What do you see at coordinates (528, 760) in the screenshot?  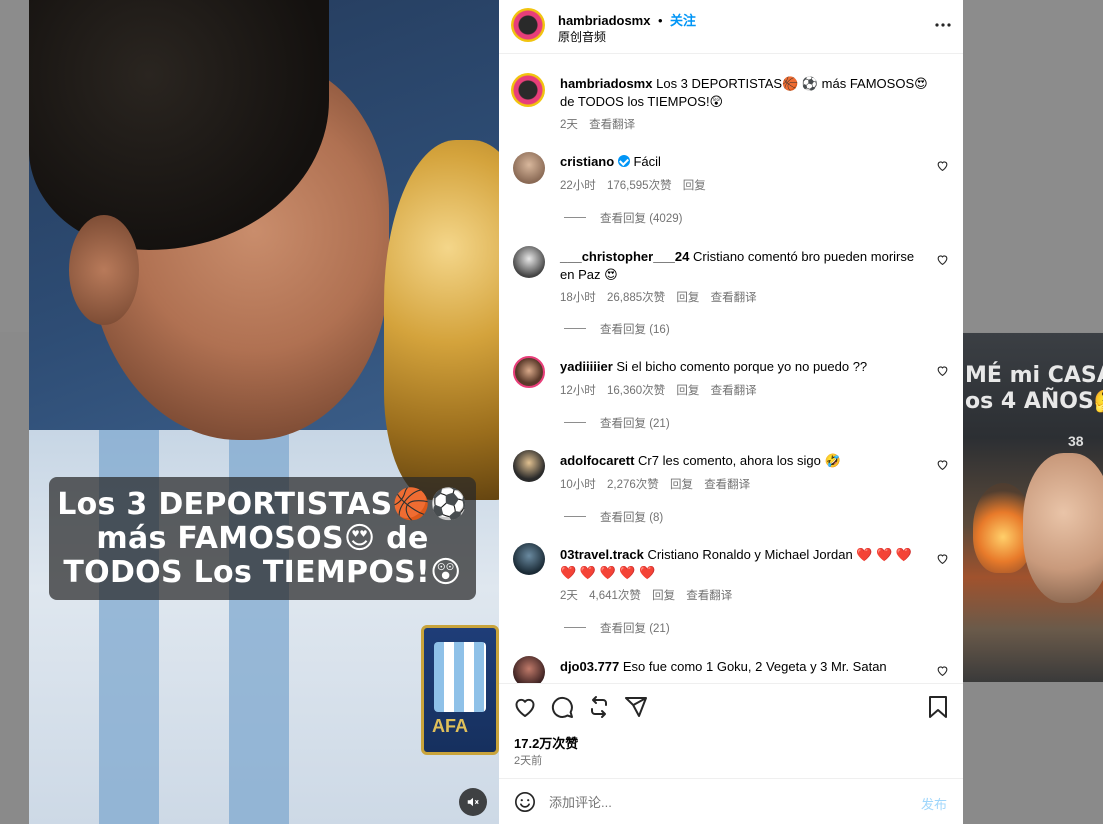 I see `post-date: 2天前` at bounding box center [528, 760].